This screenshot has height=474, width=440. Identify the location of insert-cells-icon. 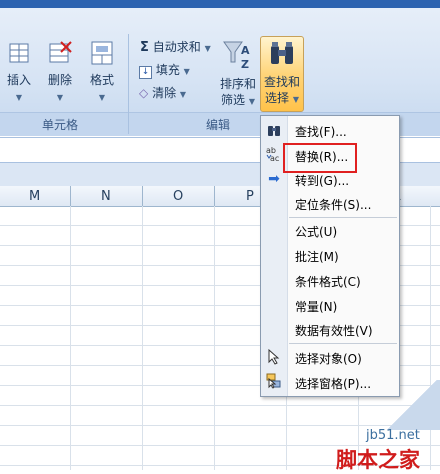
(19, 53).